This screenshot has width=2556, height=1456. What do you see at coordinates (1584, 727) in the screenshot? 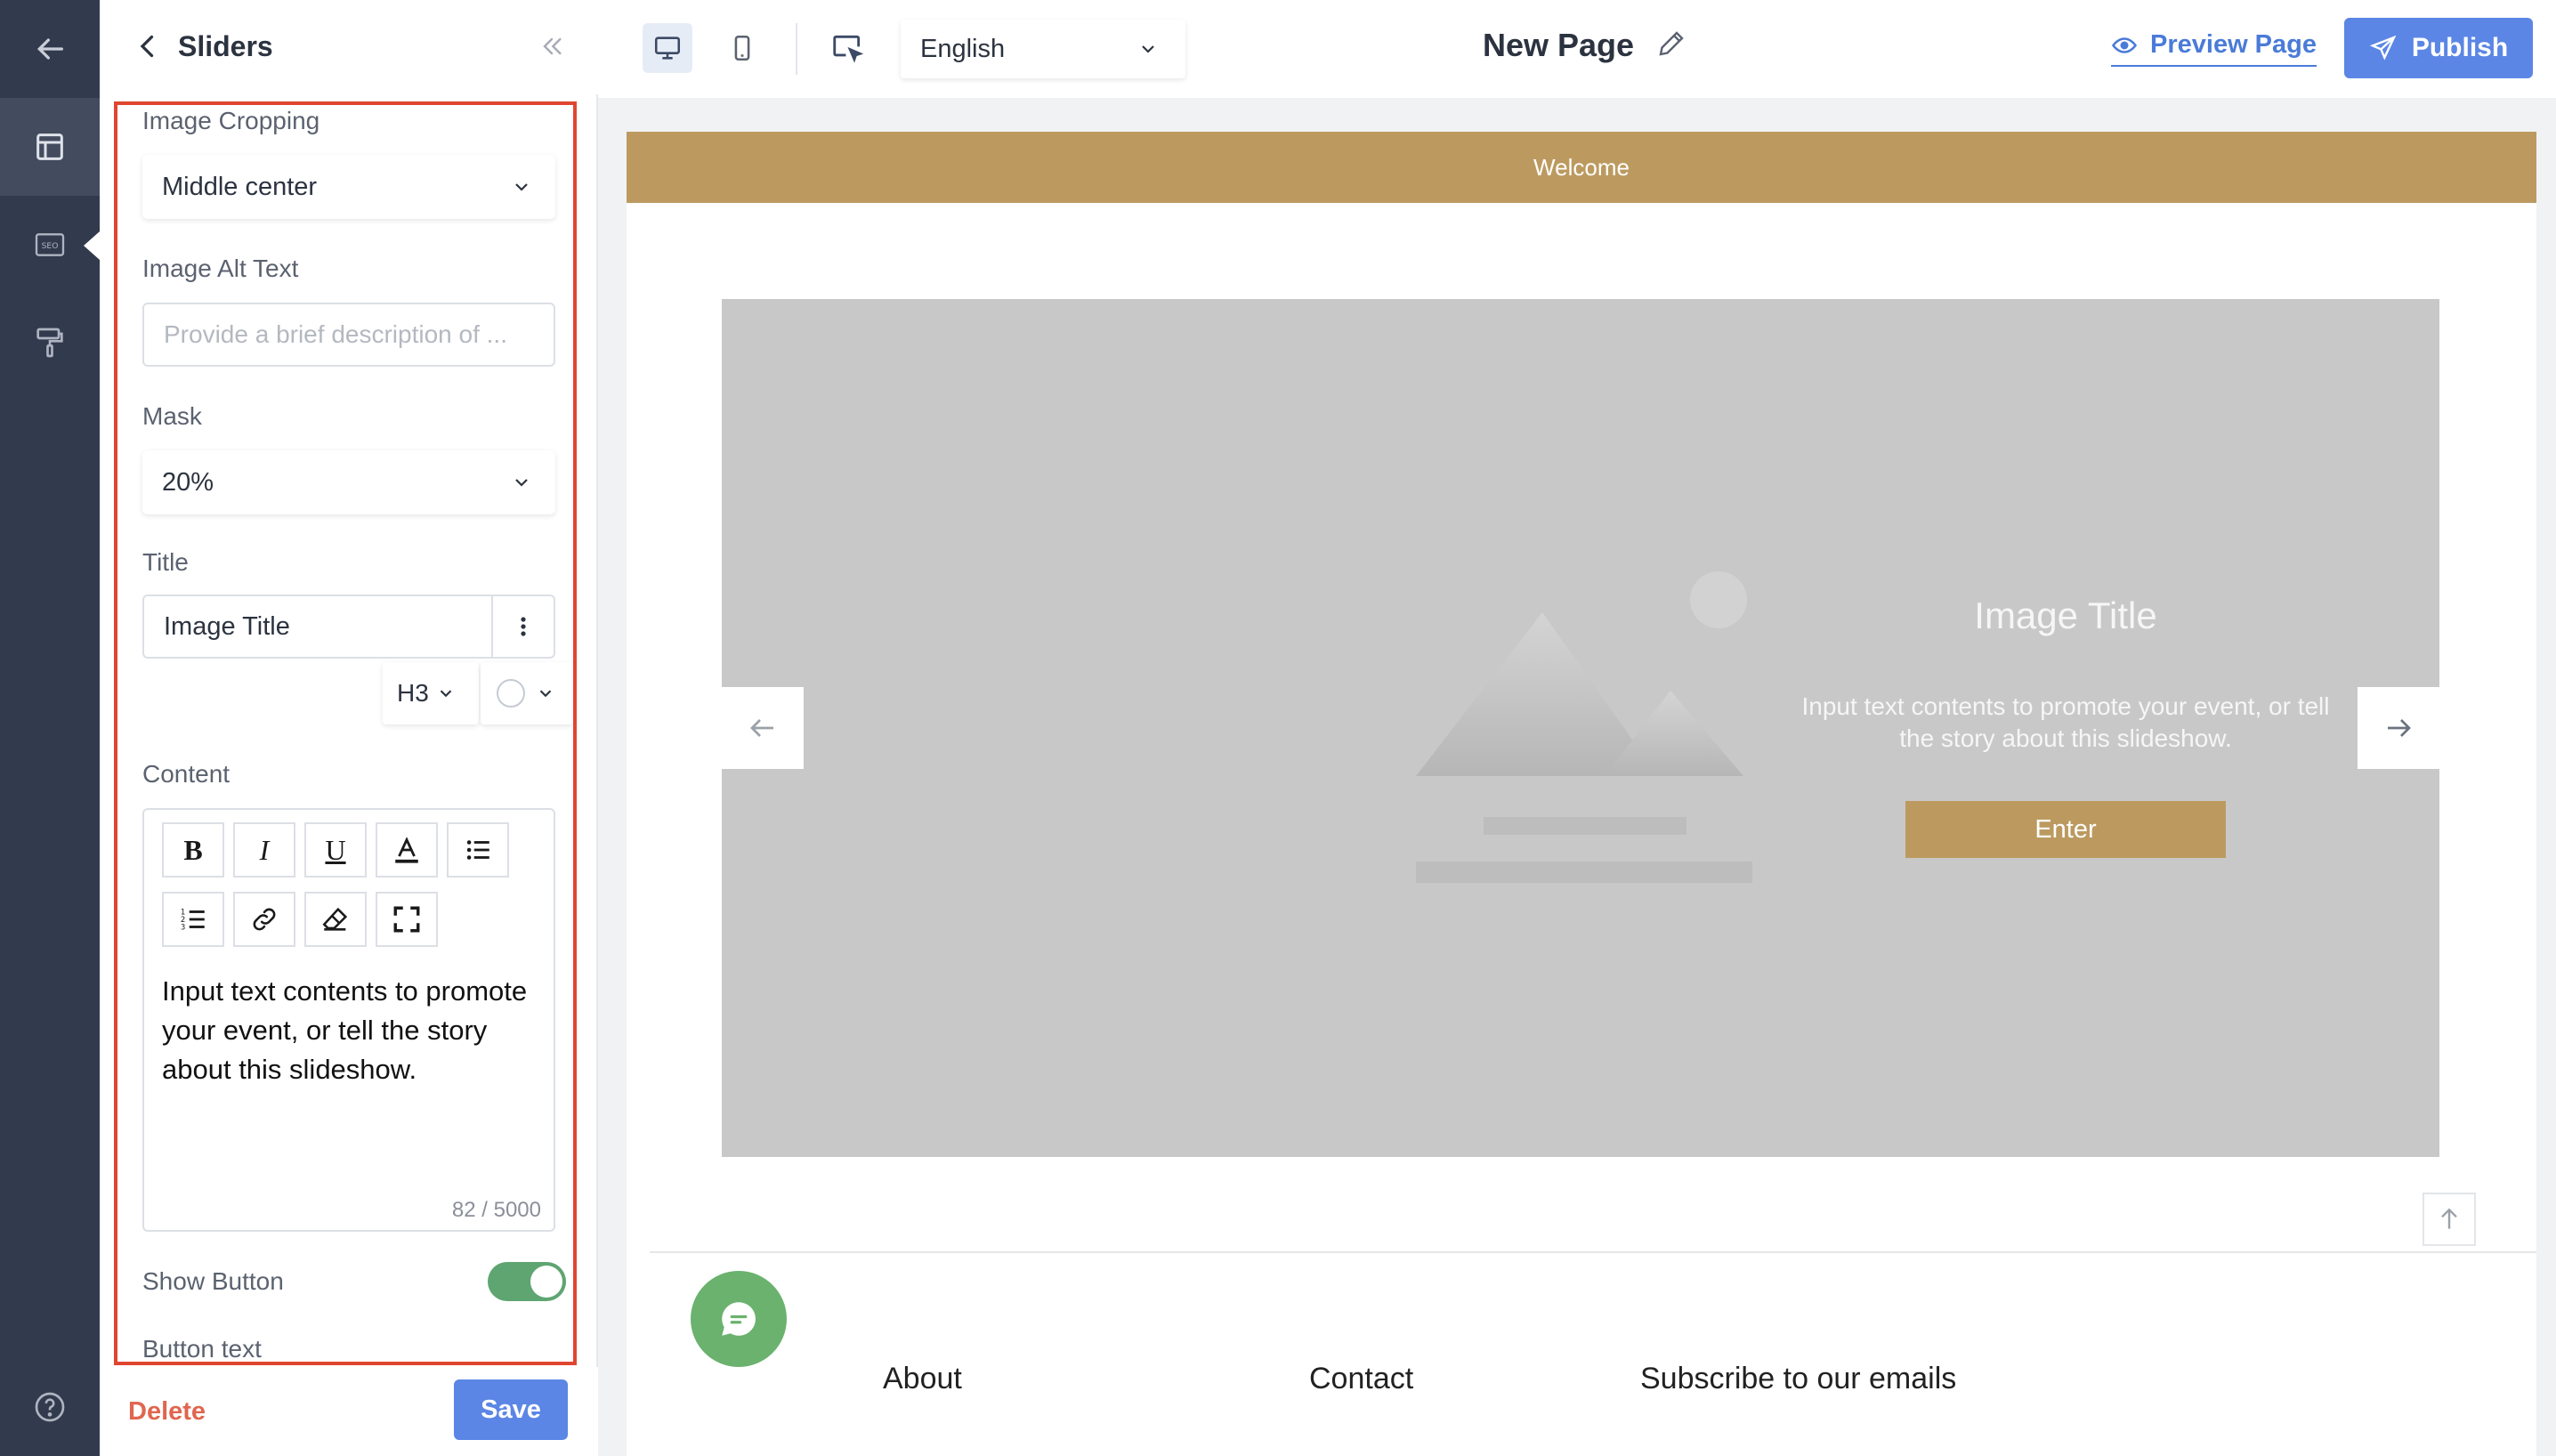
I see `image-placeholder-icon` at bounding box center [1584, 727].